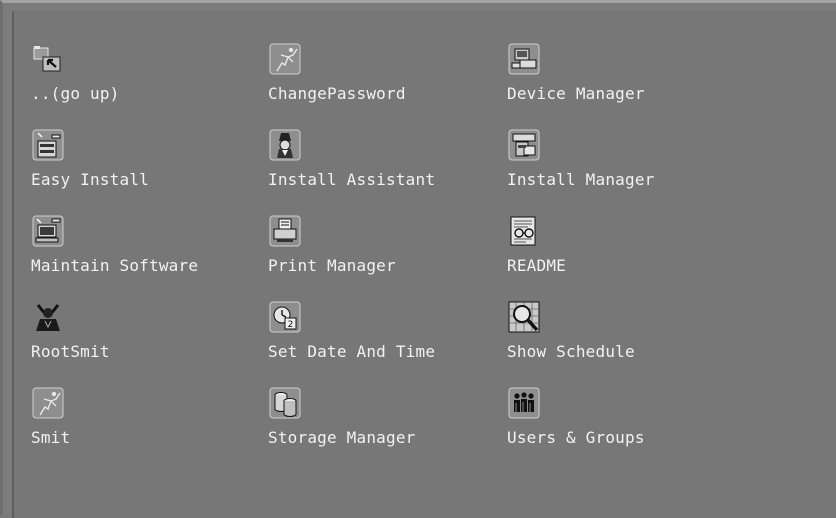 The image size is (836, 518). What do you see at coordinates (610, 410) in the screenshot?
I see `icon-item-users-groups: Users & Groups` at bounding box center [610, 410].